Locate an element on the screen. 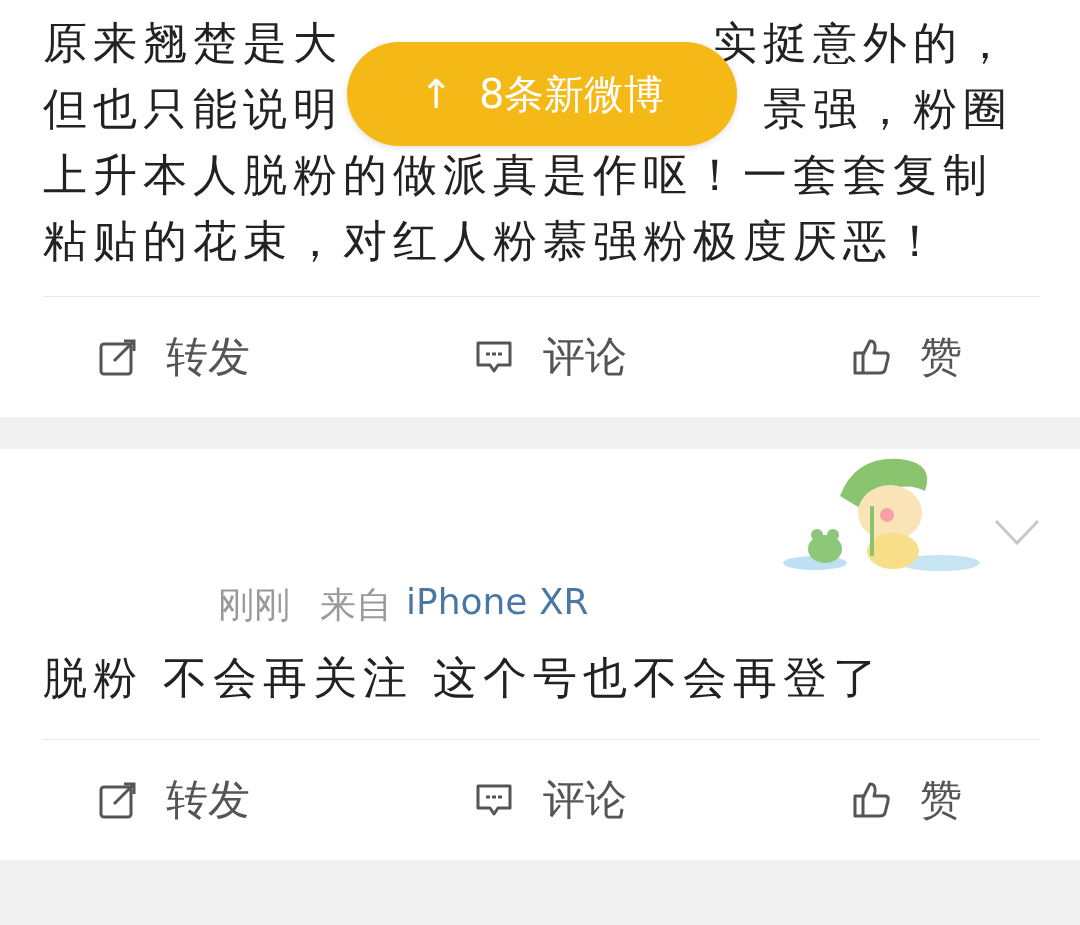 Image resolution: width=1080 pixels, height=925 pixels. post-text: 原来翘楚是大 is located at coordinates (193, 43).